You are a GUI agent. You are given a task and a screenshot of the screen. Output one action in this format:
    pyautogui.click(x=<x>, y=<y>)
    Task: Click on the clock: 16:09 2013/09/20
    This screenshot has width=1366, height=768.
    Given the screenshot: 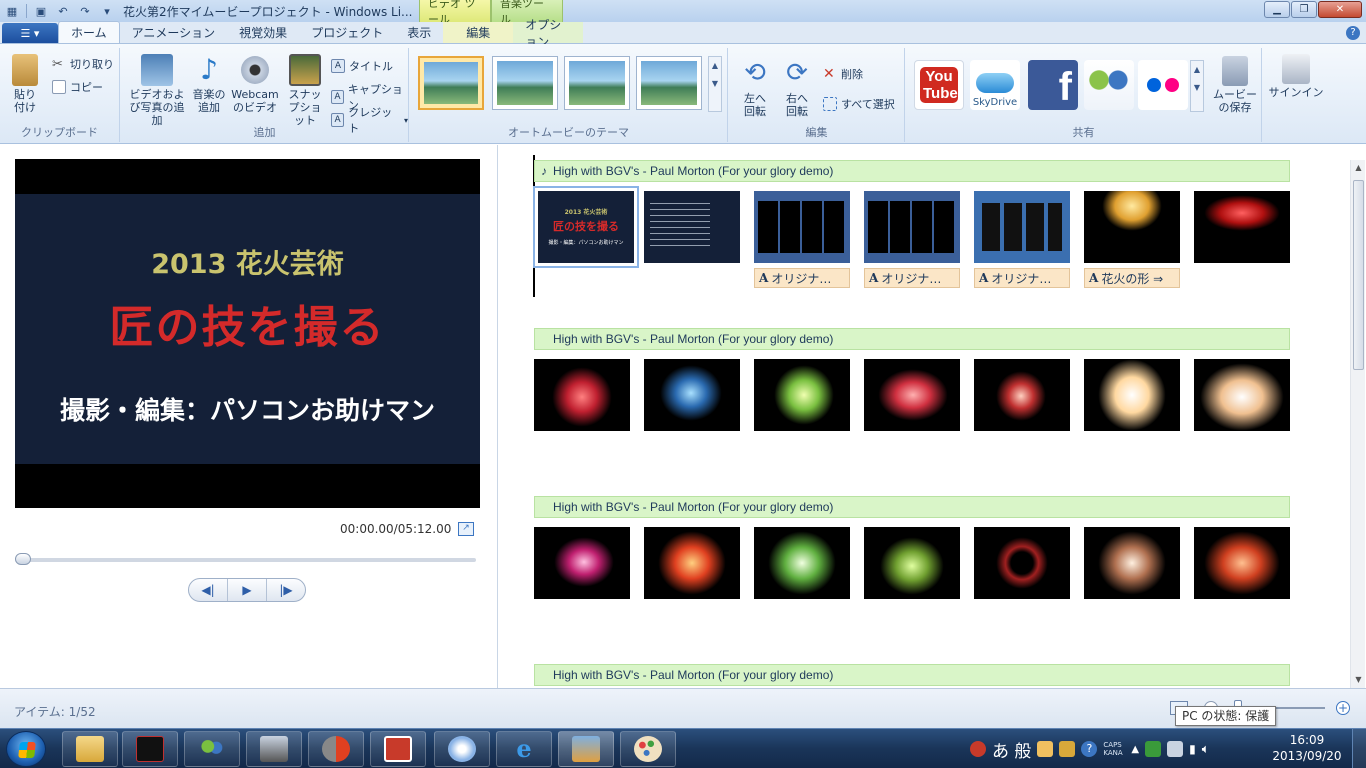 What is the action you would take?
    pyautogui.click(x=1307, y=748)
    